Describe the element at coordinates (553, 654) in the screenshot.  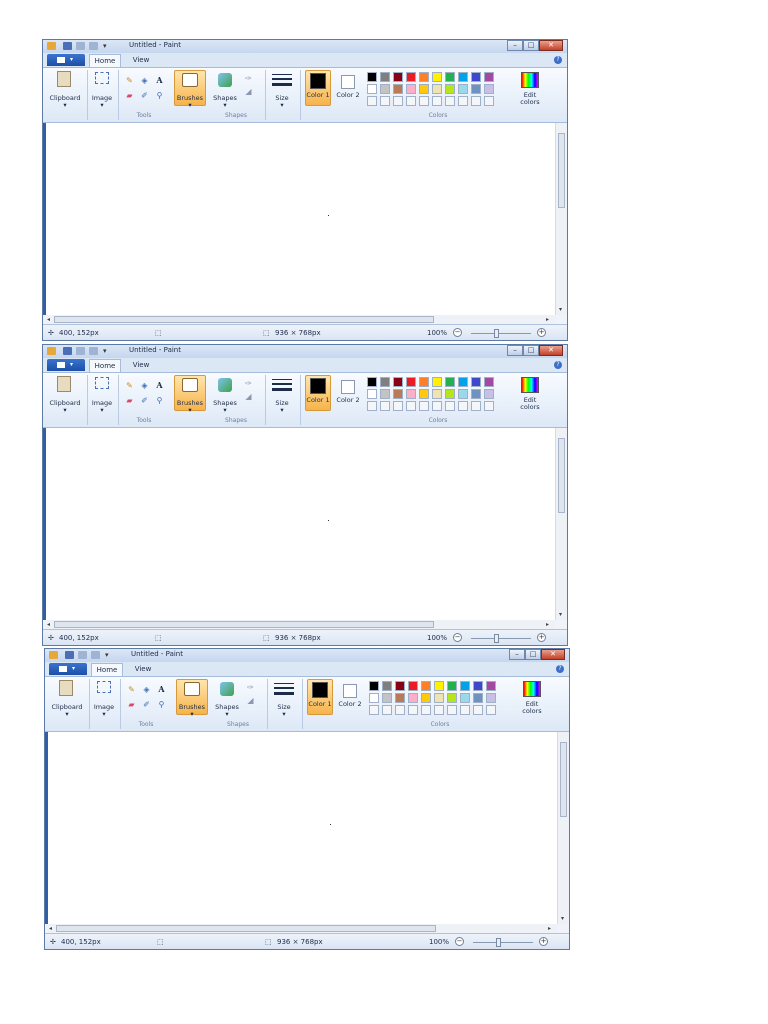
I see `close-button: ✕` at that location.